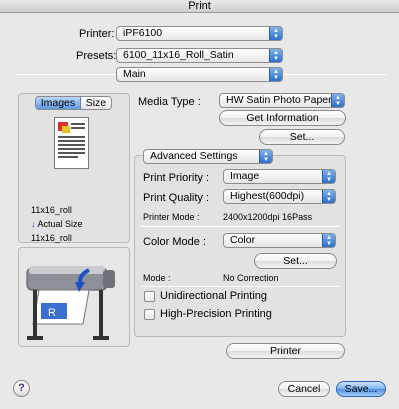  I want to click on printer-illustration: R, so click(74, 297).